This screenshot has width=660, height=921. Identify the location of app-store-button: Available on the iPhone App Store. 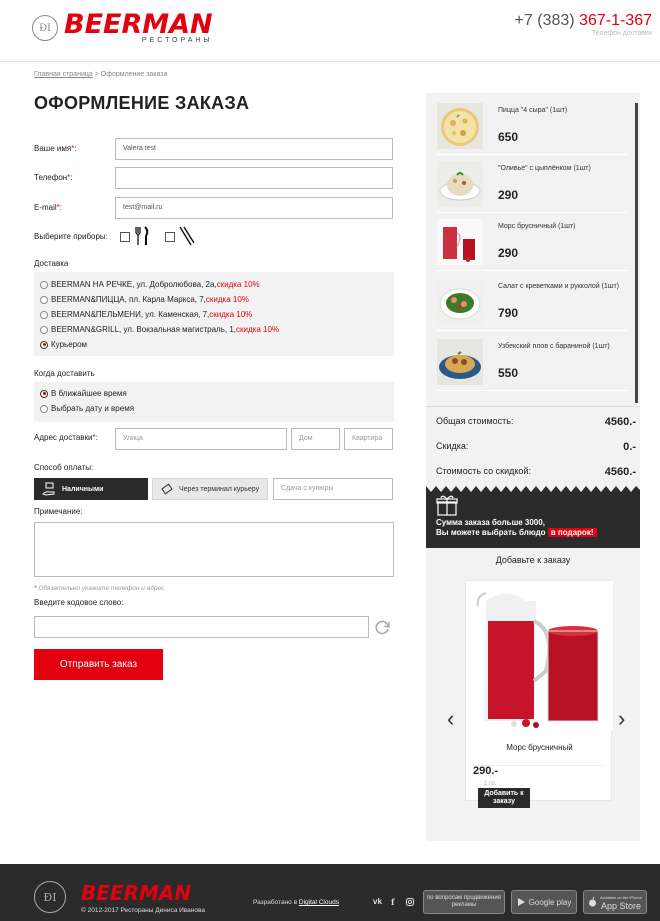
(615, 902).